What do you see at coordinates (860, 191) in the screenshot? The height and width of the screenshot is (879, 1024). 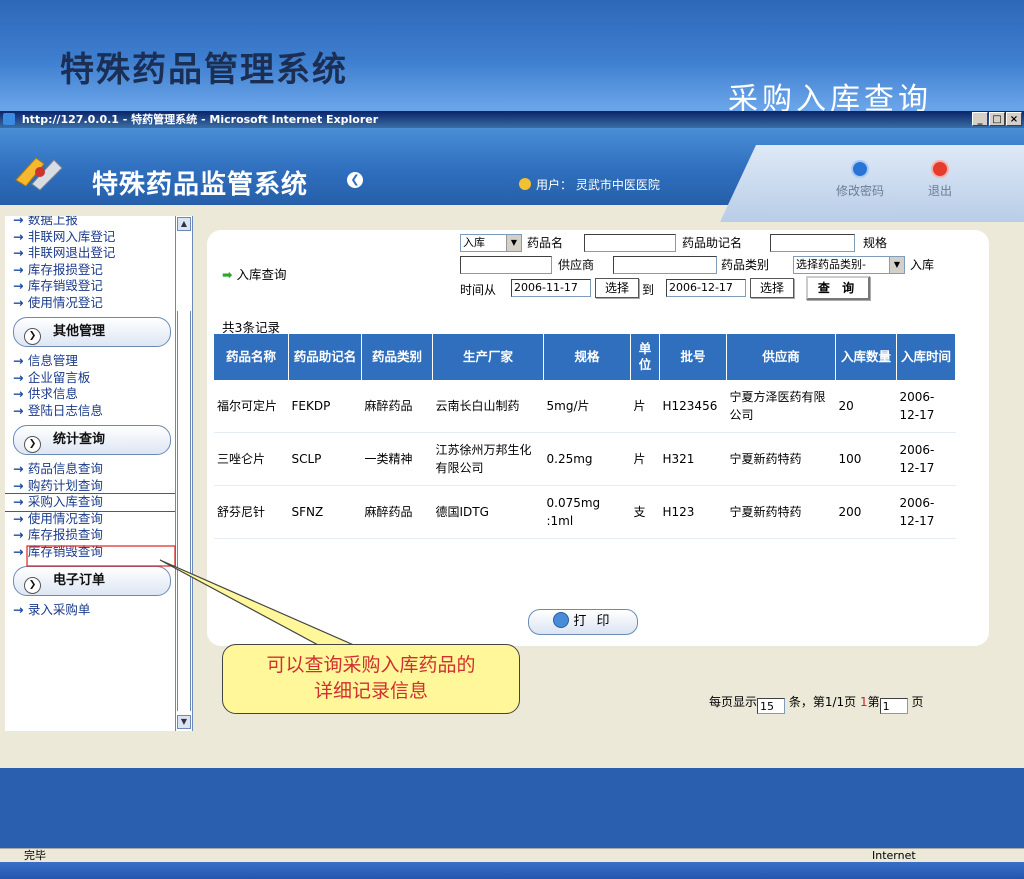 I see `change-password-label: 修改密码` at bounding box center [860, 191].